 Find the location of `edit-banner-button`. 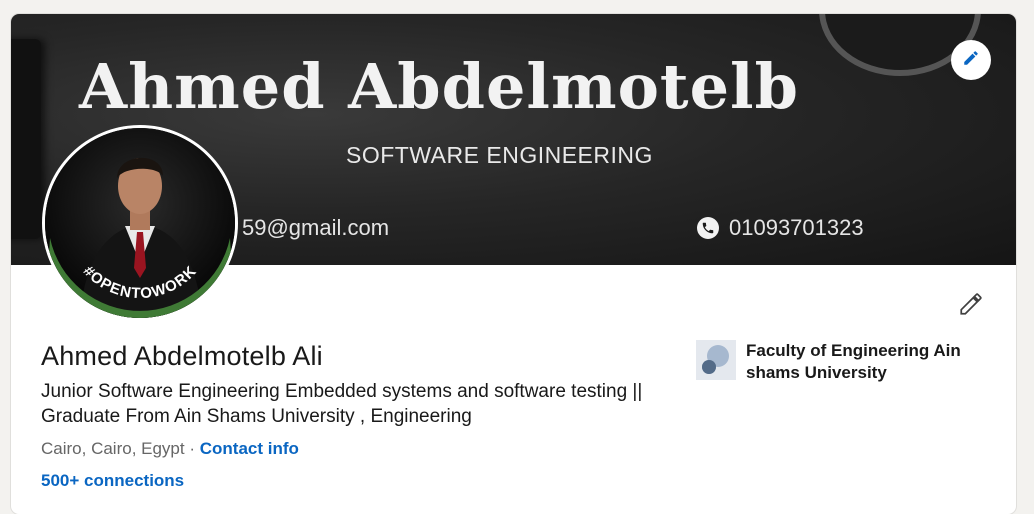

edit-banner-button is located at coordinates (971, 60).